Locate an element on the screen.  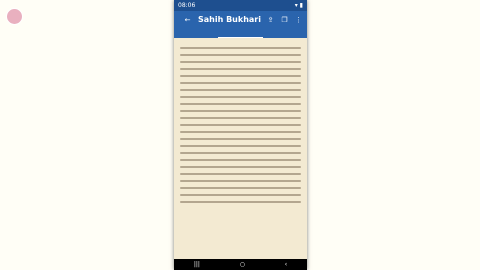
system-nav-bar: ||| ○ ‹ is located at coordinates (240, 264).